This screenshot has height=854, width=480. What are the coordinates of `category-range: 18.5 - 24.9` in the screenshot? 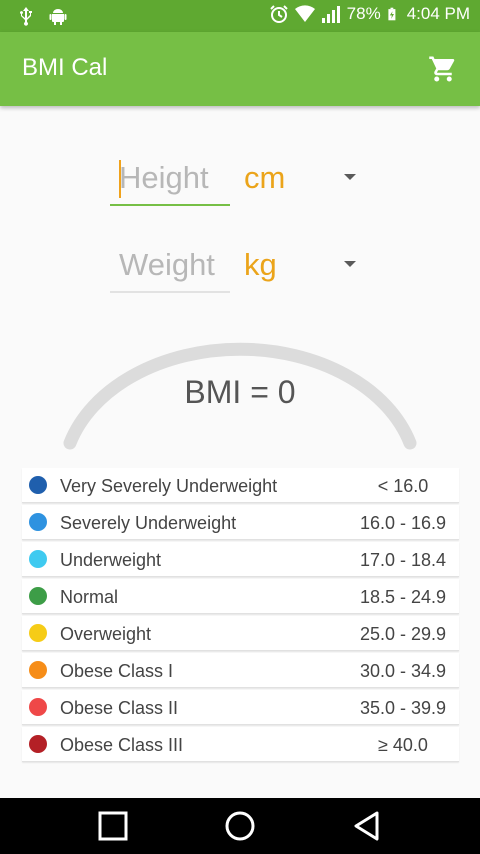 It's located at (403, 597).